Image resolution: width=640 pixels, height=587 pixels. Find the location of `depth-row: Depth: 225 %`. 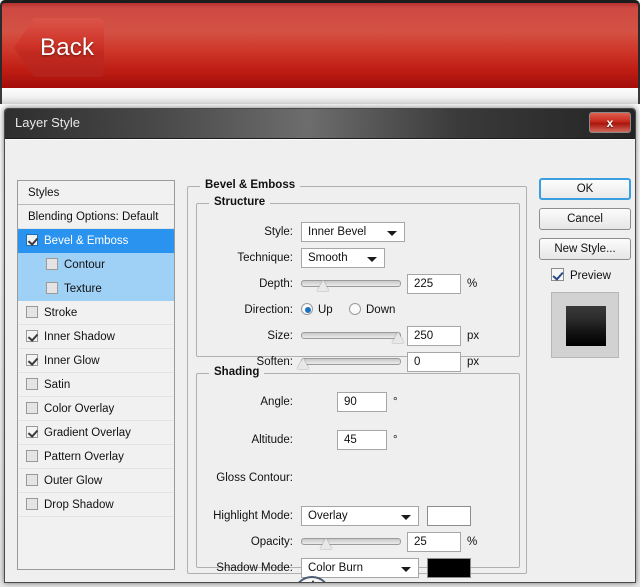

depth-row: Depth: 225 % is located at coordinates (357, 284).